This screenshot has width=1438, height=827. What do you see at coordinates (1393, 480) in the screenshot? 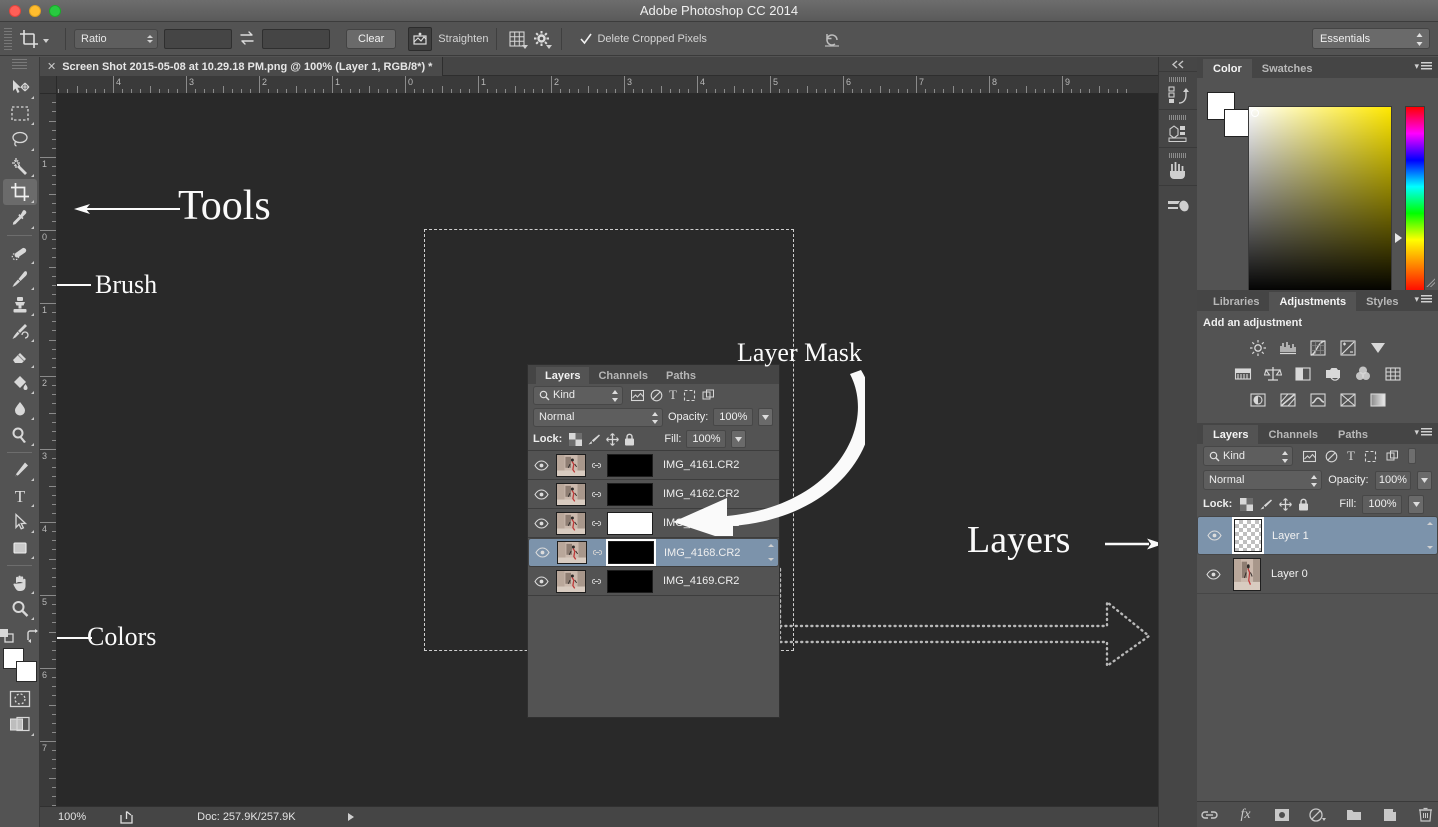
I see `layers-opacity-value: 100%` at bounding box center [1393, 480].